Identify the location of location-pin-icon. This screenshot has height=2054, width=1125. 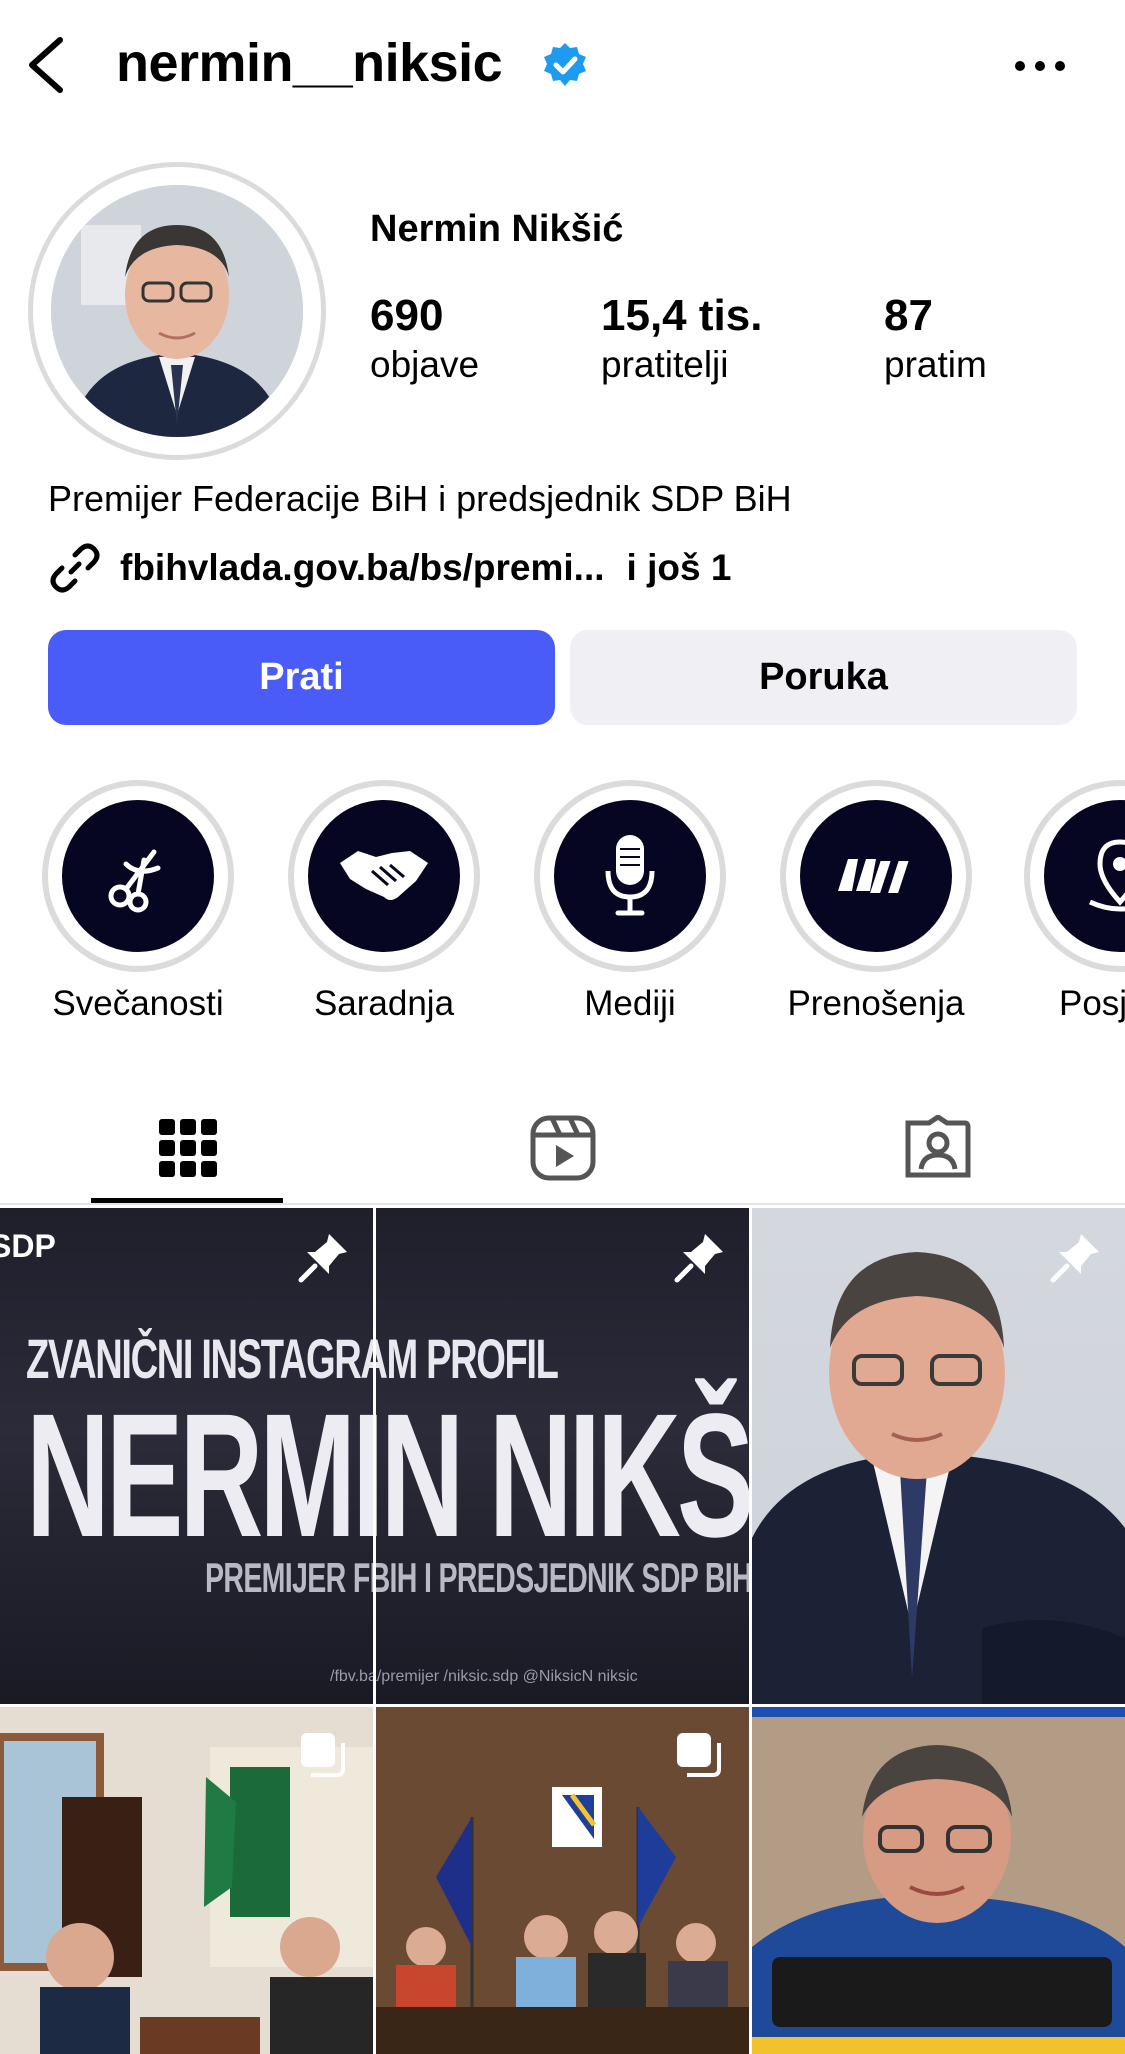
(1106, 875).